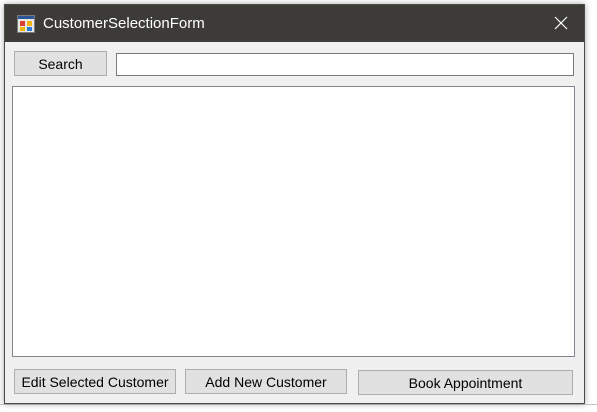 The image size is (597, 412). I want to click on window-title: CustomerSelectionForm, so click(124, 23).